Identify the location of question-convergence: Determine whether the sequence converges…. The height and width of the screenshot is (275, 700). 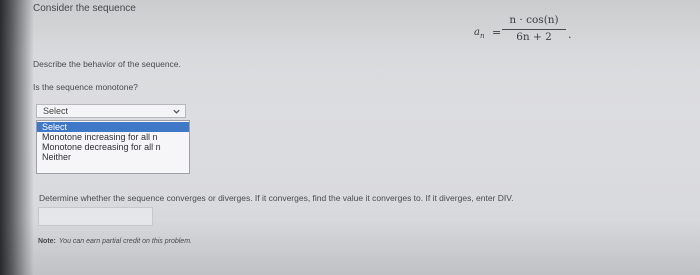
(276, 198).